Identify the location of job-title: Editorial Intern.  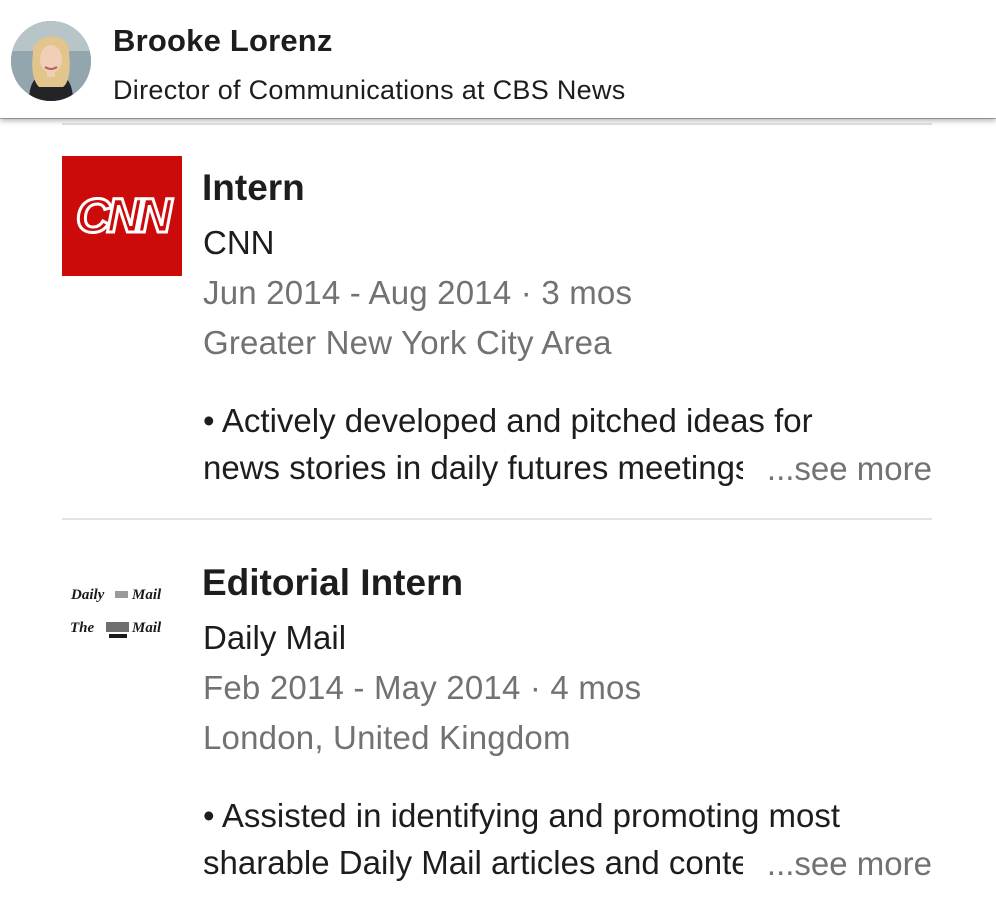
(333, 582).